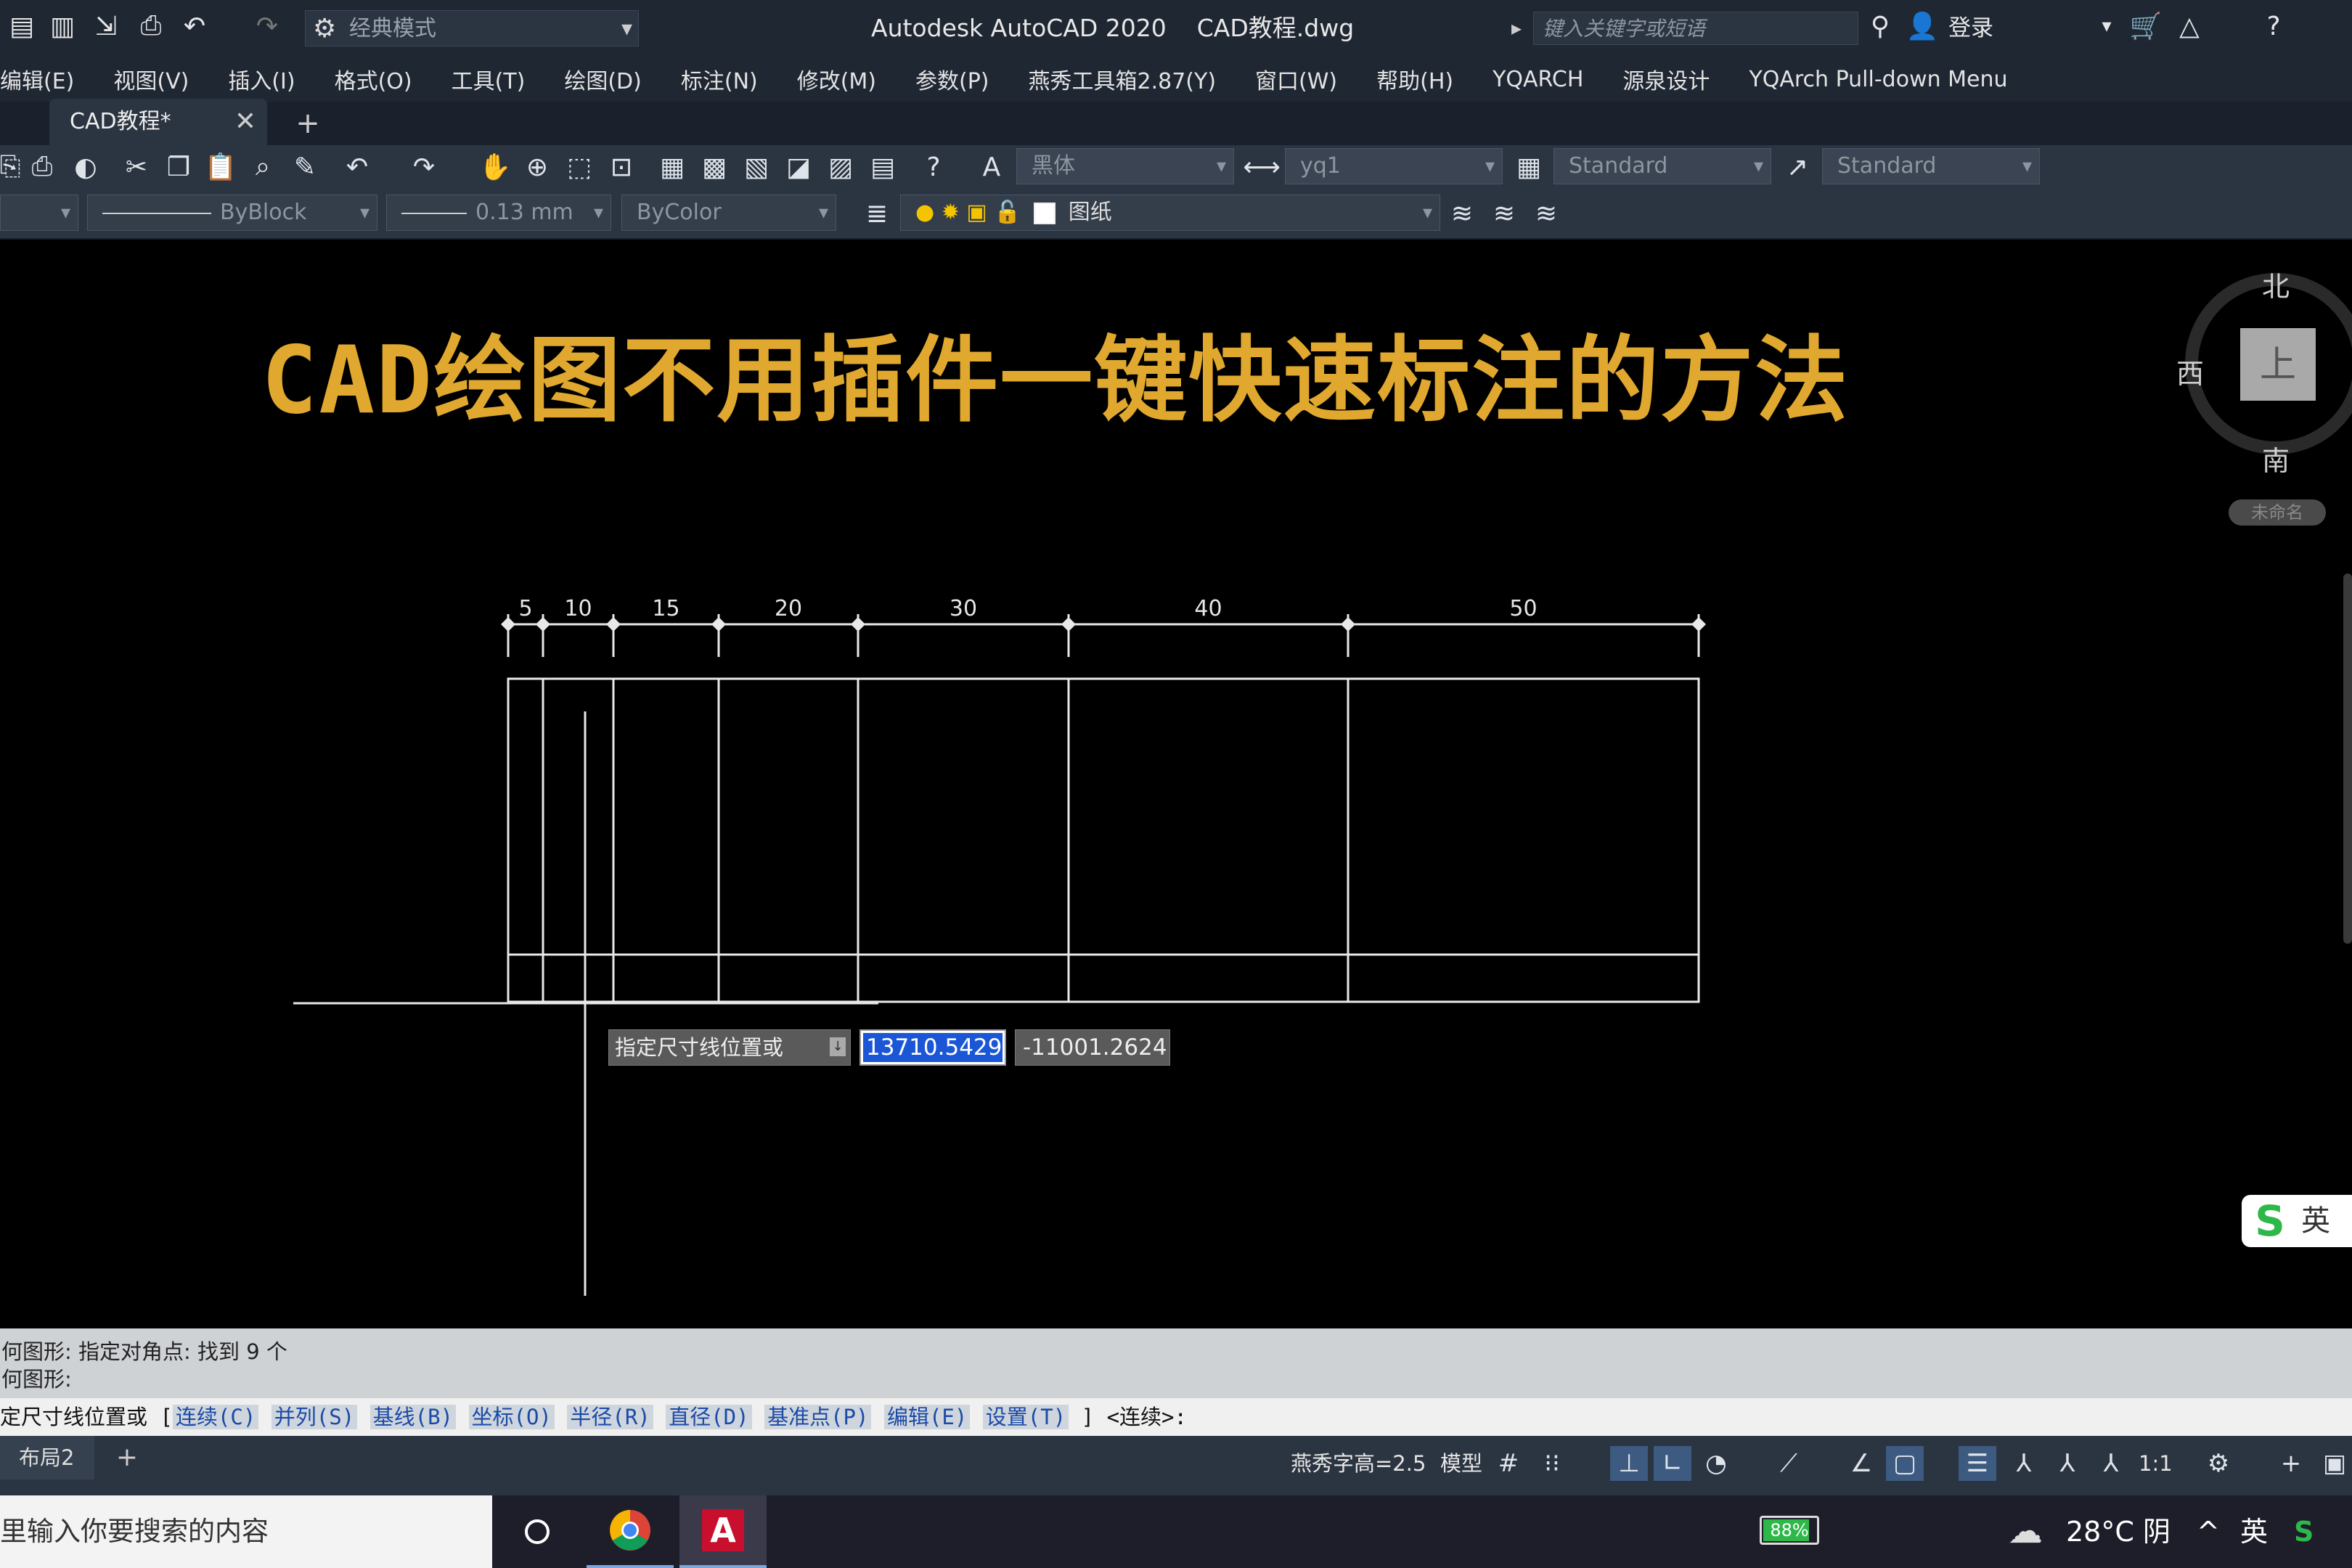  I want to click on compass-west: 西, so click(2190, 371).